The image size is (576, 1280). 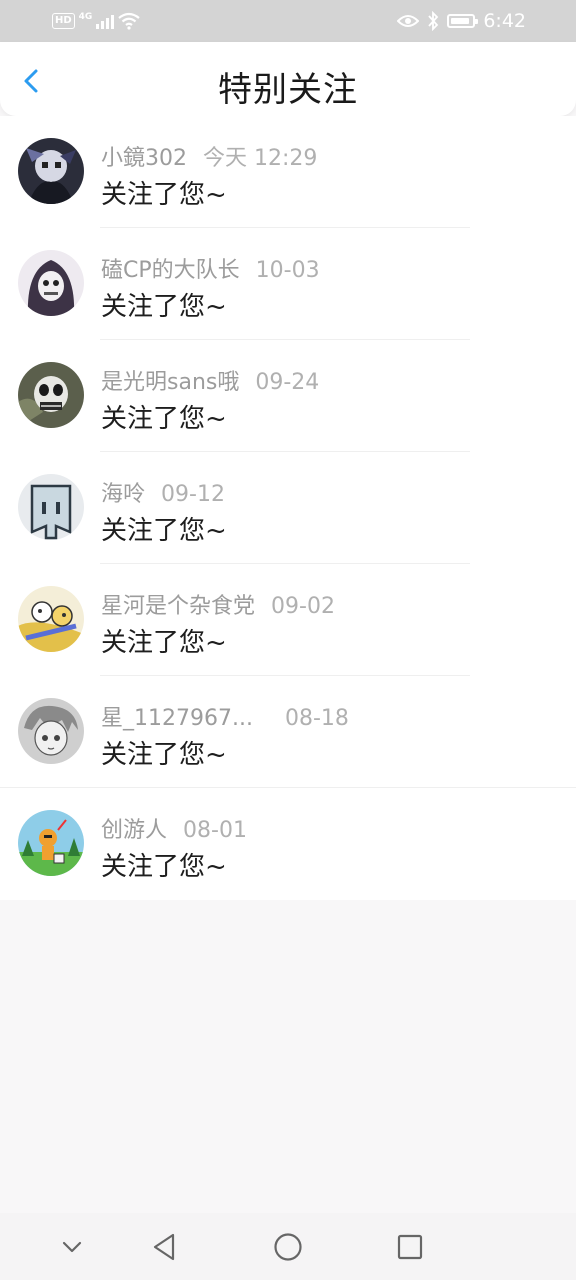 I want to click on item-date: 08-01, so click(x=215, y=830).